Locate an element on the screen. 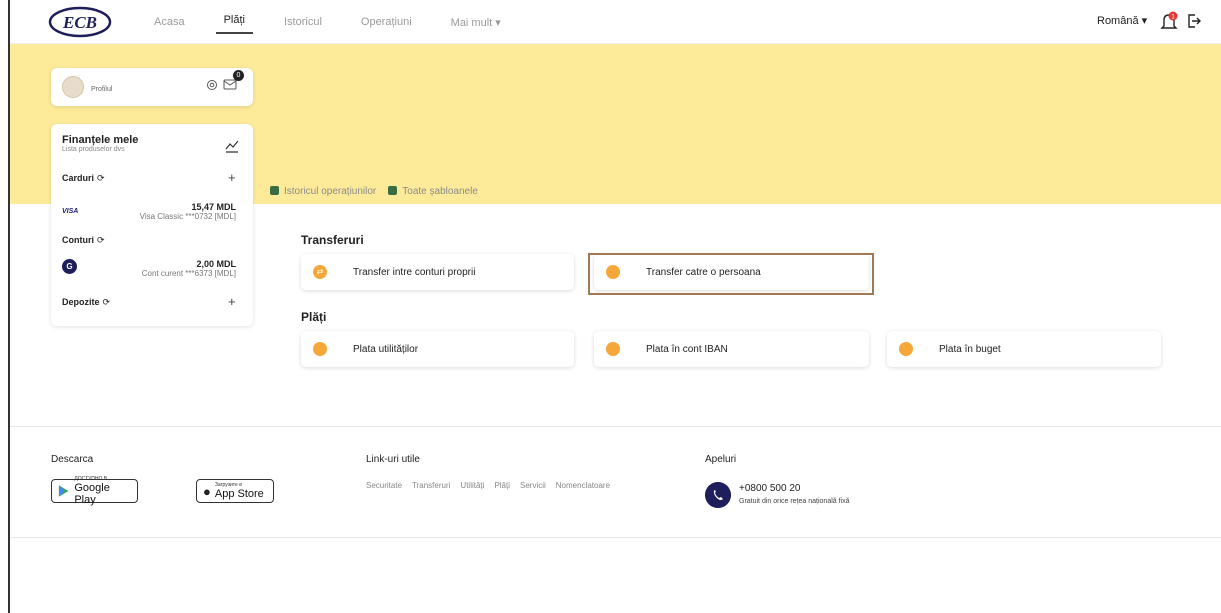  mail-badge: 0 is located at coordinates (238, 75).